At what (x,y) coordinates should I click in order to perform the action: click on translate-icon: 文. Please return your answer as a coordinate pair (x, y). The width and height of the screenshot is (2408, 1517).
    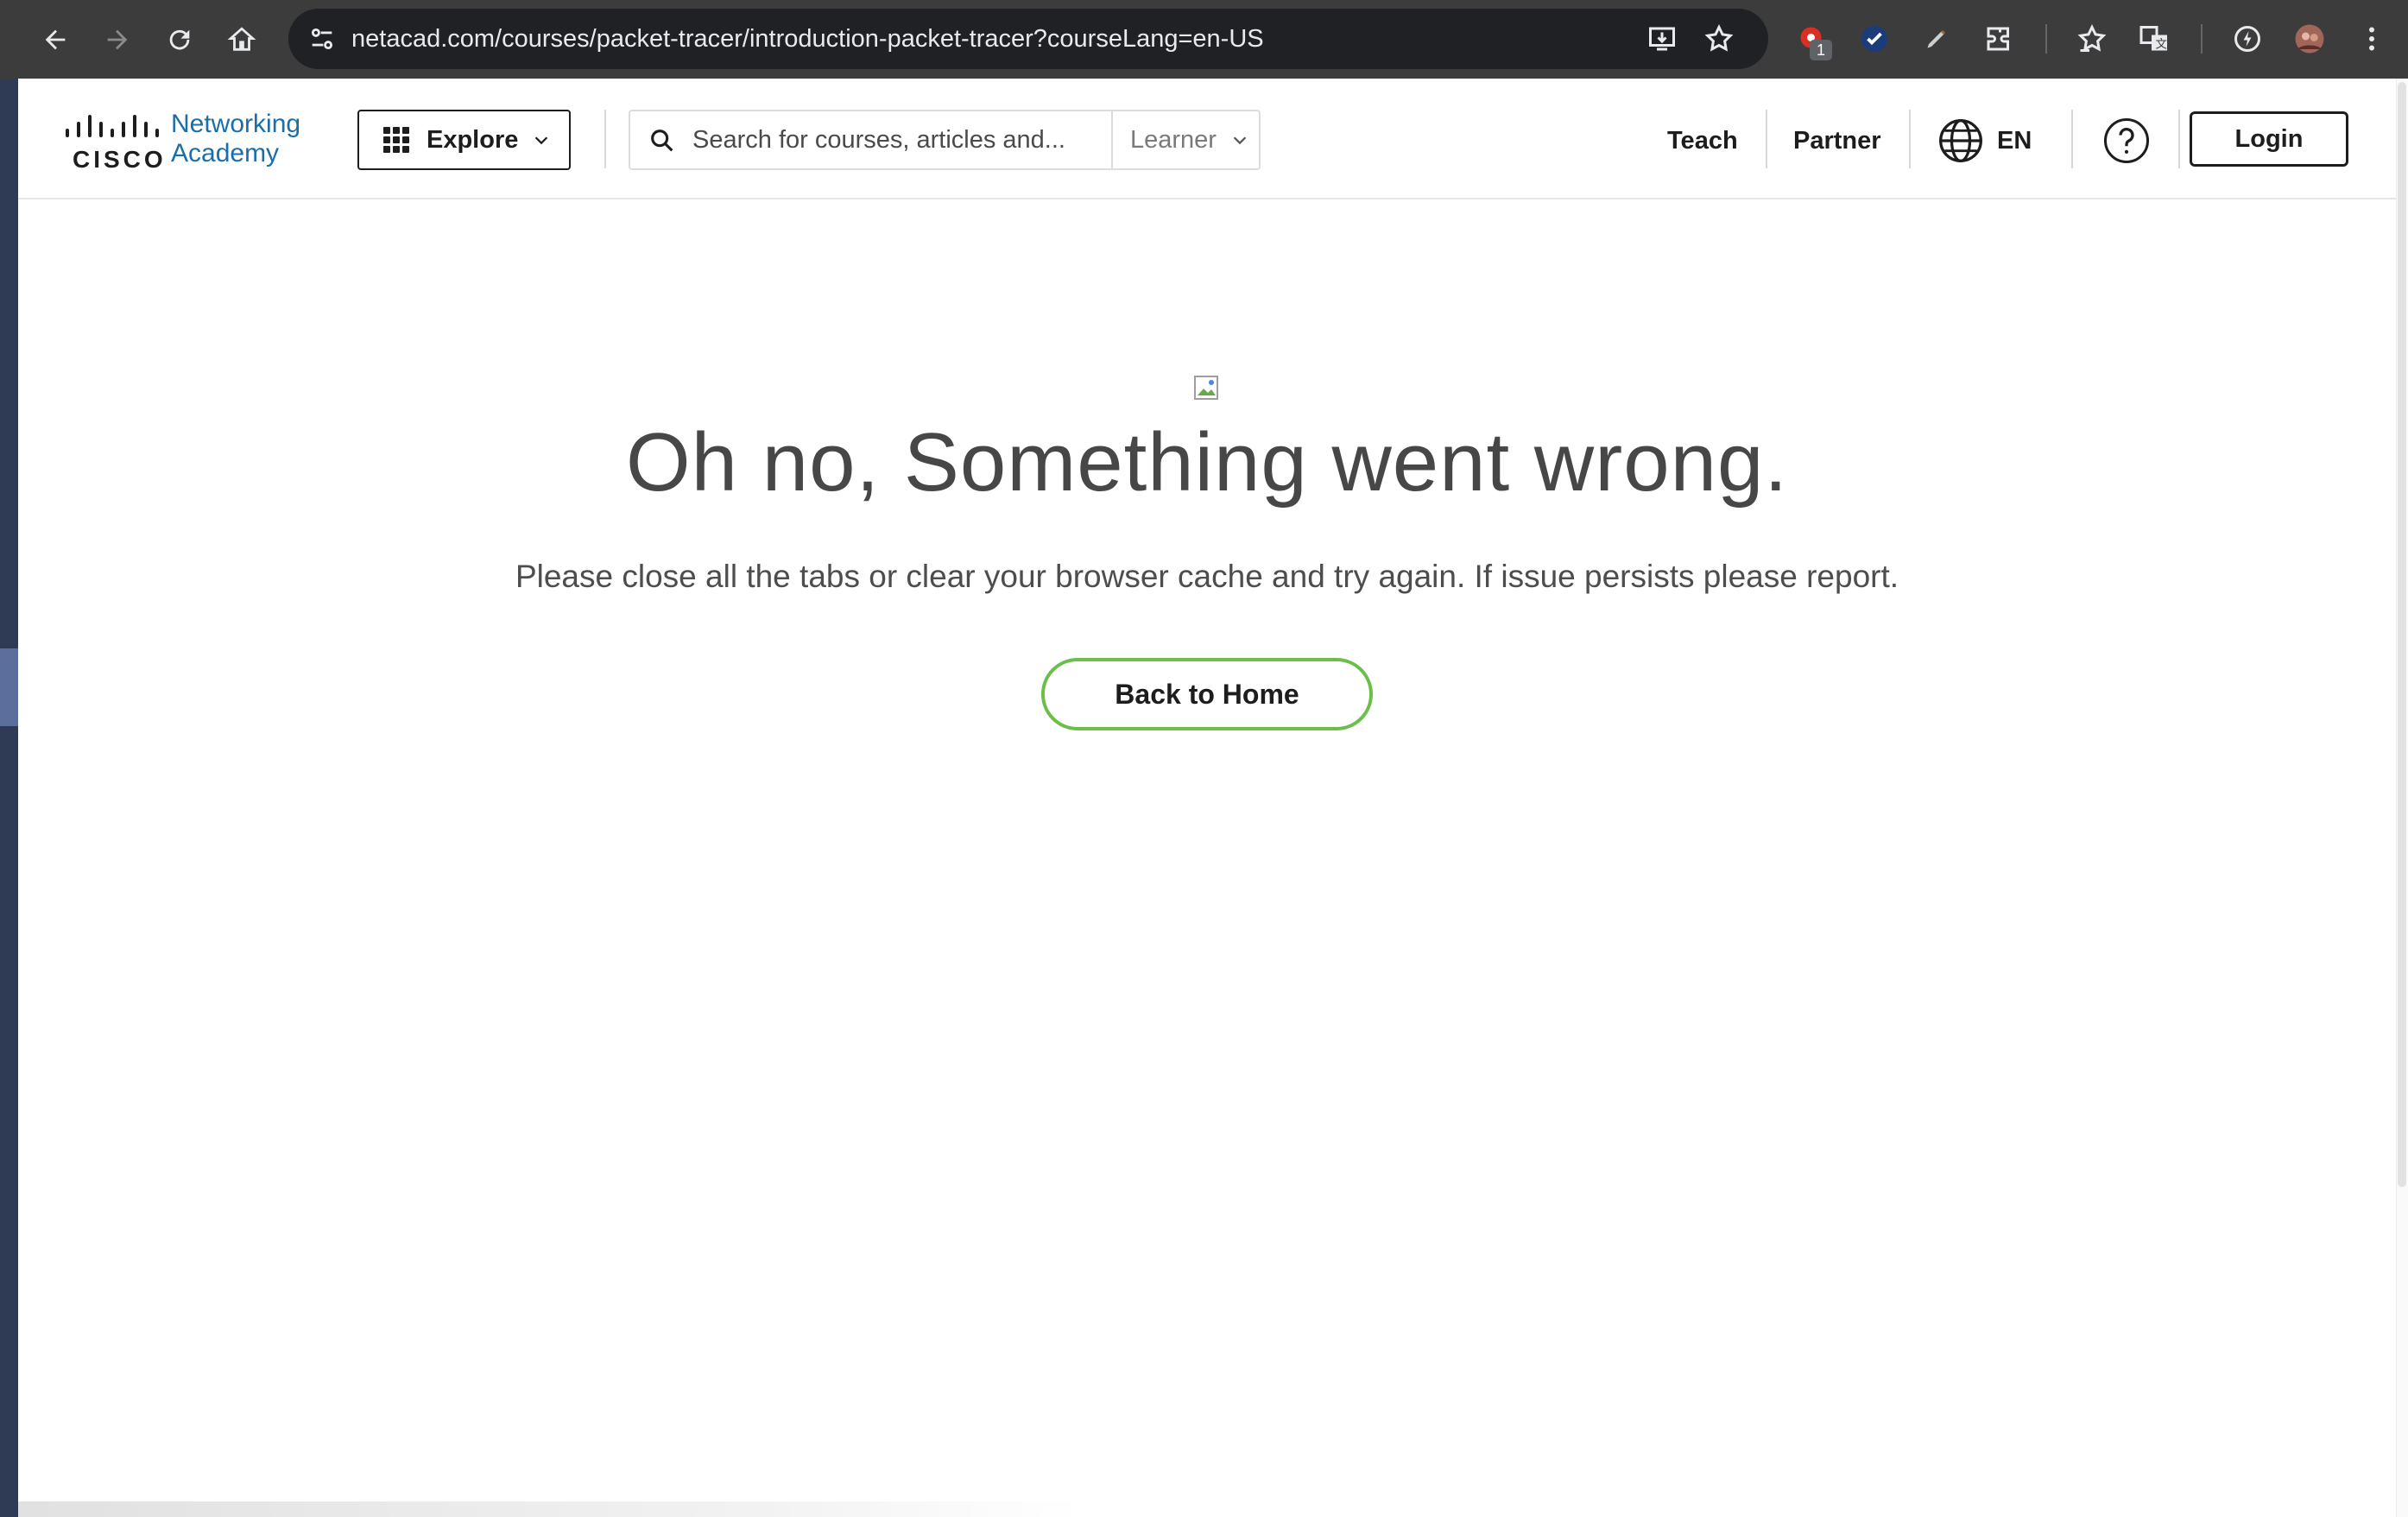
    Looking at the image, I should click on (2153, 39).